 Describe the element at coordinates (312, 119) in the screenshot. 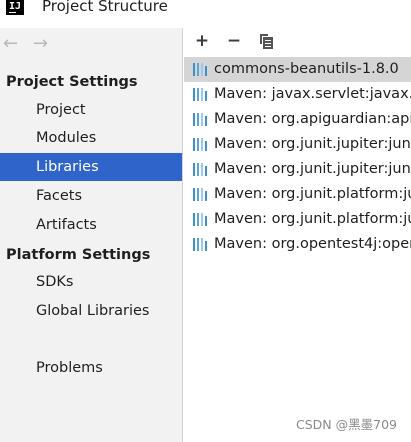

I see `library-name: Maven: org.apiguardian:apiguardian-api` at that location.